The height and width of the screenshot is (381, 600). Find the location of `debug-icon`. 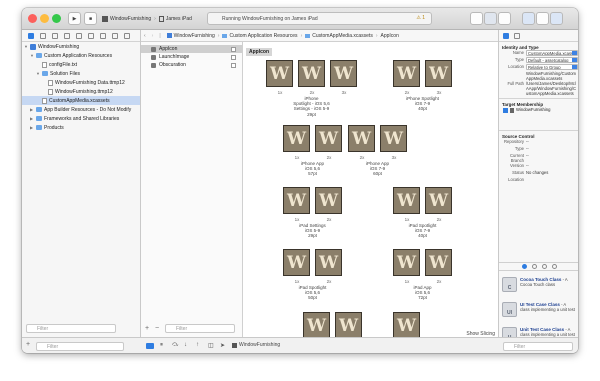

debug-icon is located at coordinates (103, 35).